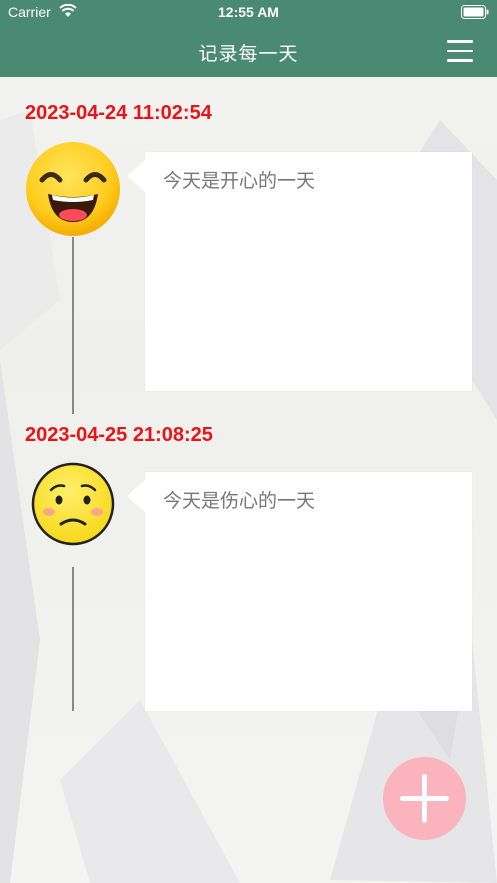  I want to click on status-bar: Carrier 12:55 AM, so click(248, 13).